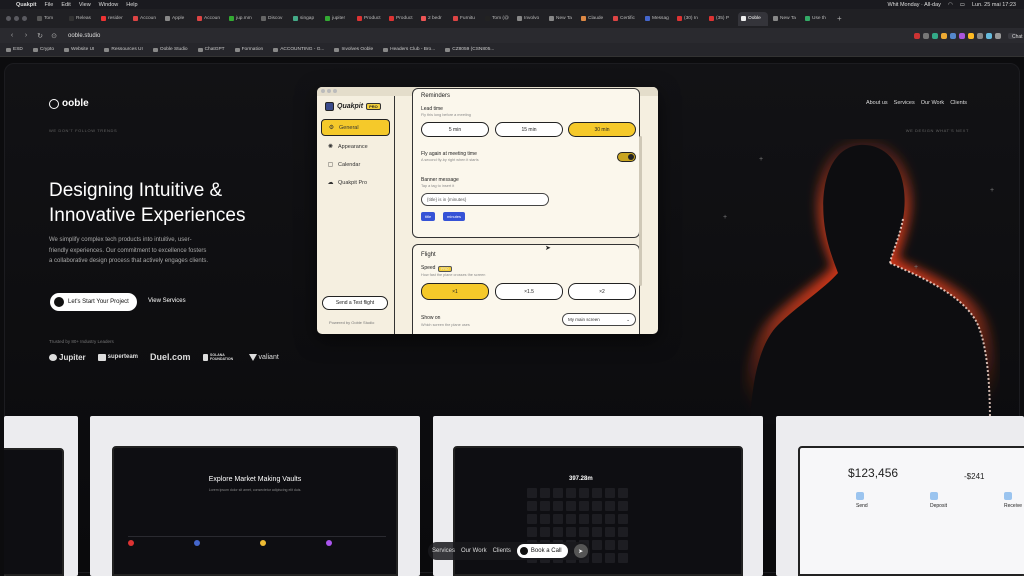 The width and height of the screenshot is (1024, 576). I want to click on browser-tab: (30) In, so click(689, 19).